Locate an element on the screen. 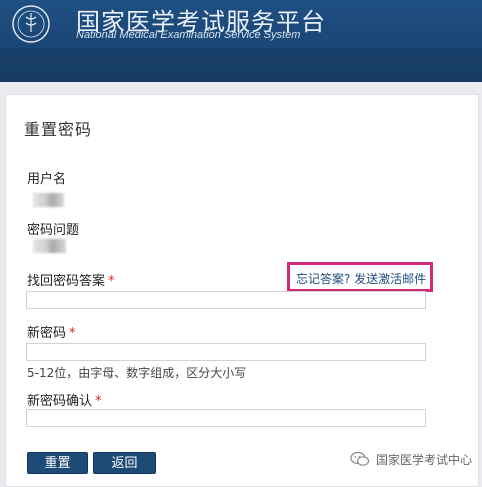  new-password-label-text: 新密码 is located at coordinates (47, 333).